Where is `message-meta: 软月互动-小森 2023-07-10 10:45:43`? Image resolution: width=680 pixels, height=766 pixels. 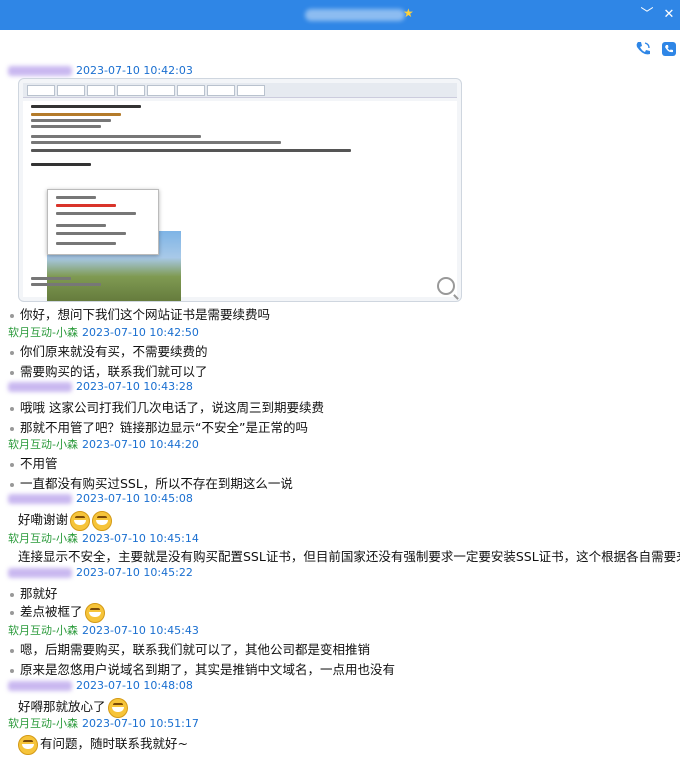 message-meta: 软月互动-小森 2023-07-10 10:45:43 is located at coordinates (103, 630).